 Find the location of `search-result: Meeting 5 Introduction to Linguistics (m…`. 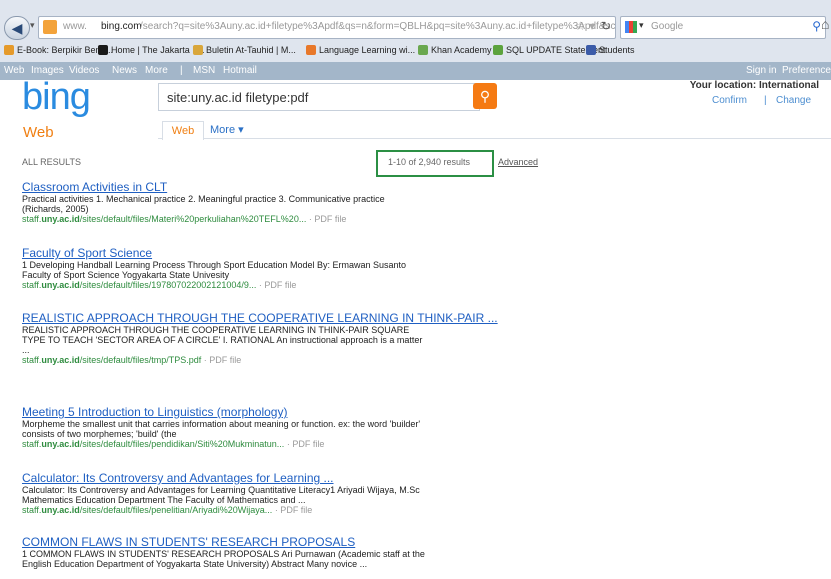

search-result: Meeting 5 Introduction to Linguistics (m… is located at coordinates (277, 427).